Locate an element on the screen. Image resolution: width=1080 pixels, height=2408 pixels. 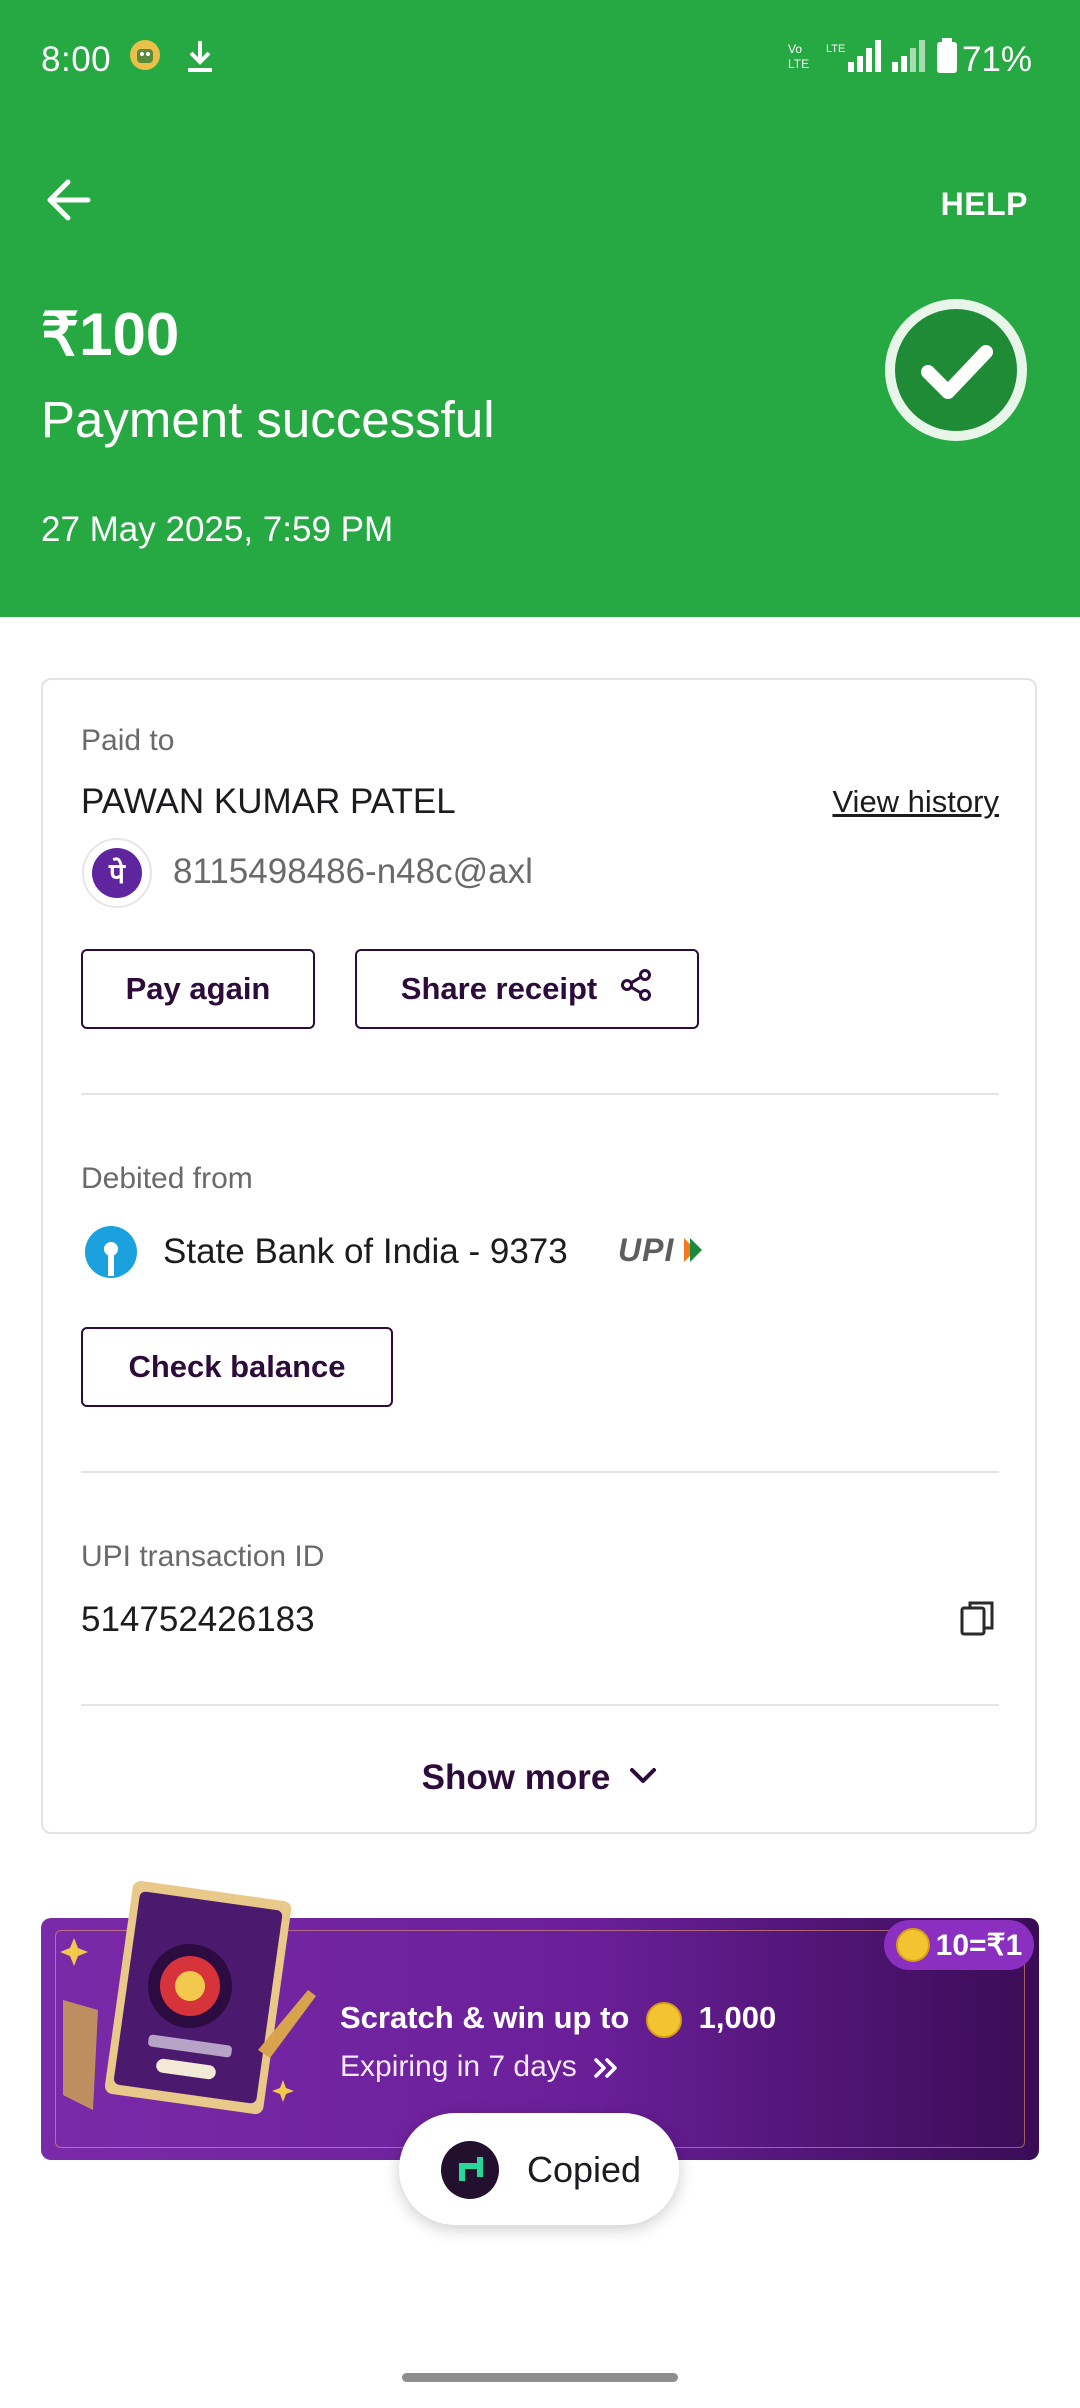
home-indicator is located at coordinates (540, 2377).